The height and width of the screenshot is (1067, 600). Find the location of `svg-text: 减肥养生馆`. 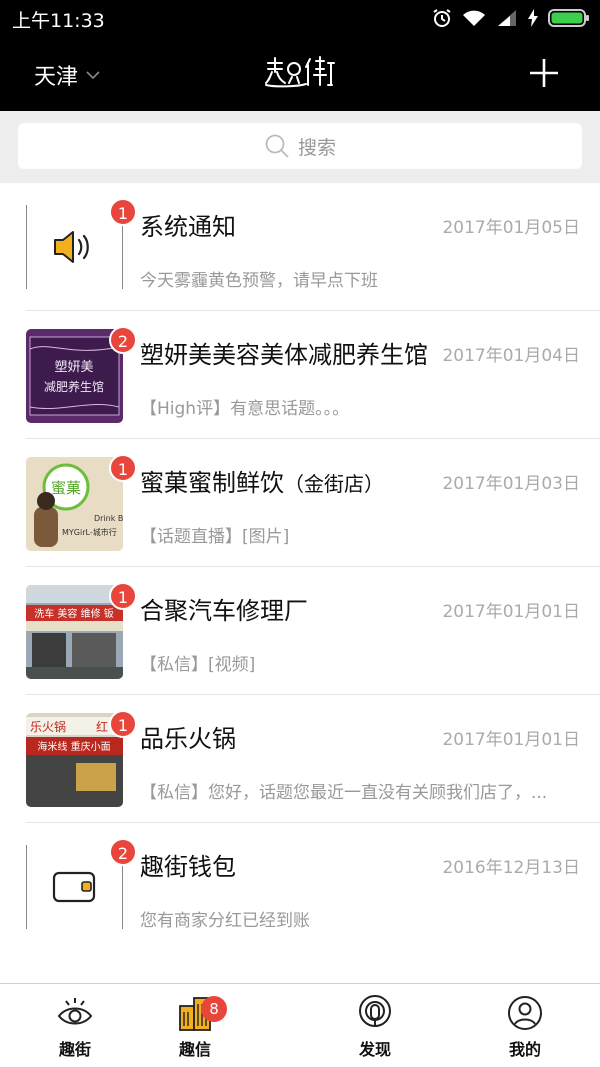

svg-text: 减肥养生馆 is located at coordinates (74, 386).